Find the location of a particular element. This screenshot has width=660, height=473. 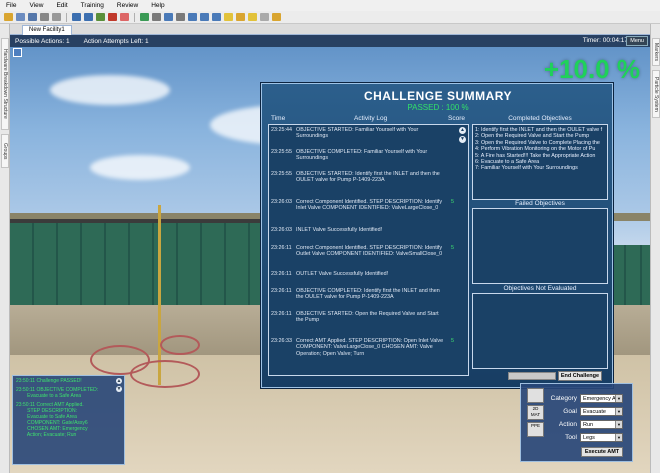

failed-objectives-list is located at coordinates (540, 246).